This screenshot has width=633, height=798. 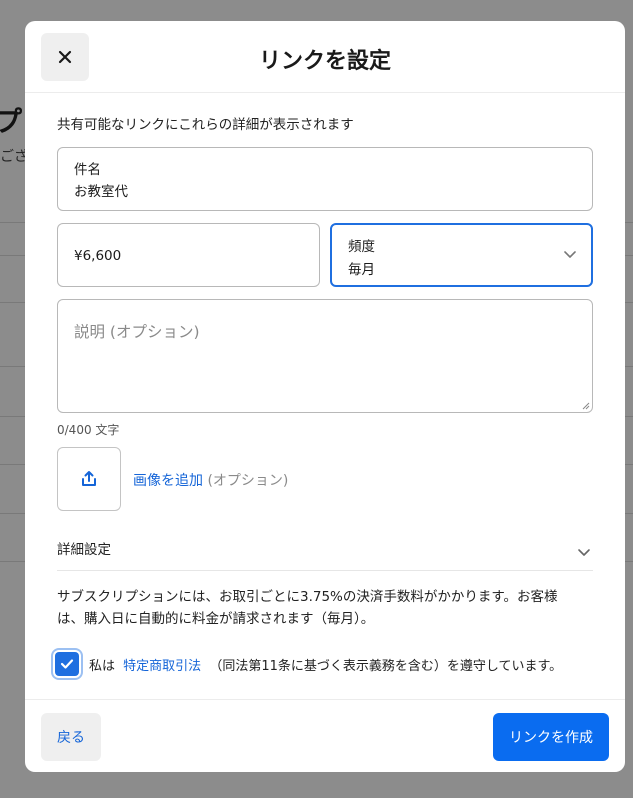 I want to click on commerce-law-link: 特定商取引法, so click(x=162, y=666).